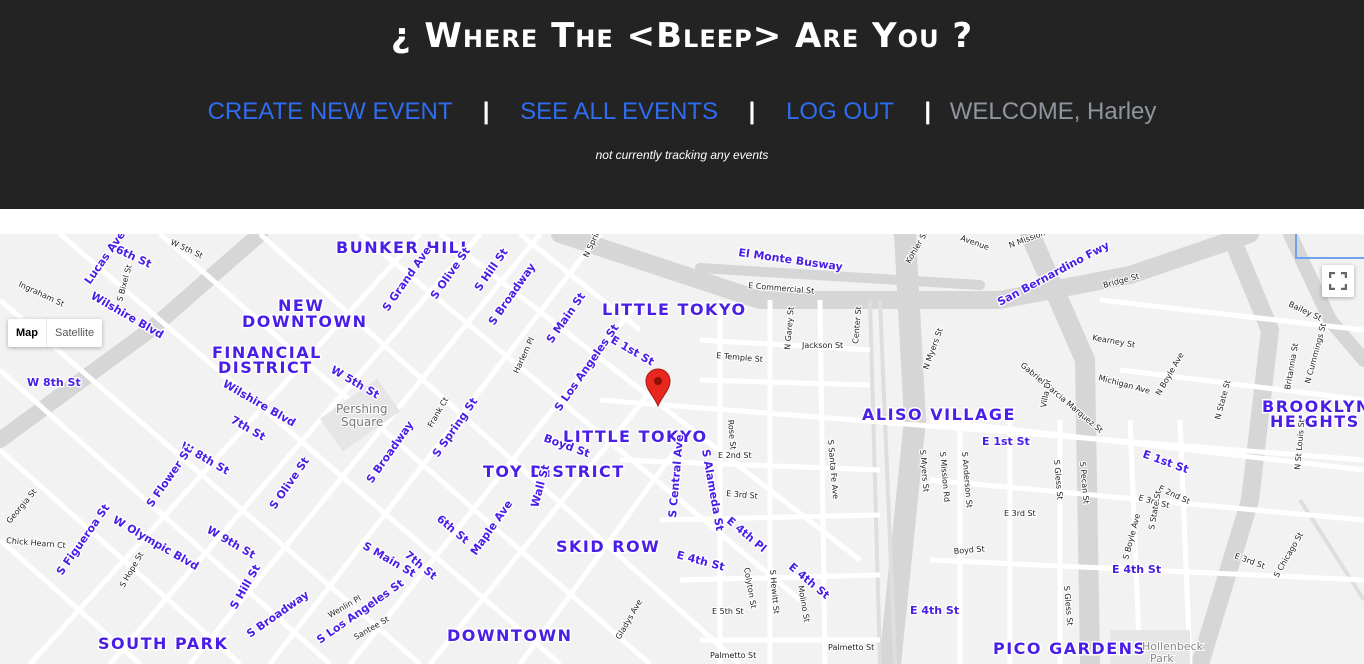 The height and width of the screenshot is (664, 1364). I want to click on log-out-link: LOG OUT, so click(840, 111).